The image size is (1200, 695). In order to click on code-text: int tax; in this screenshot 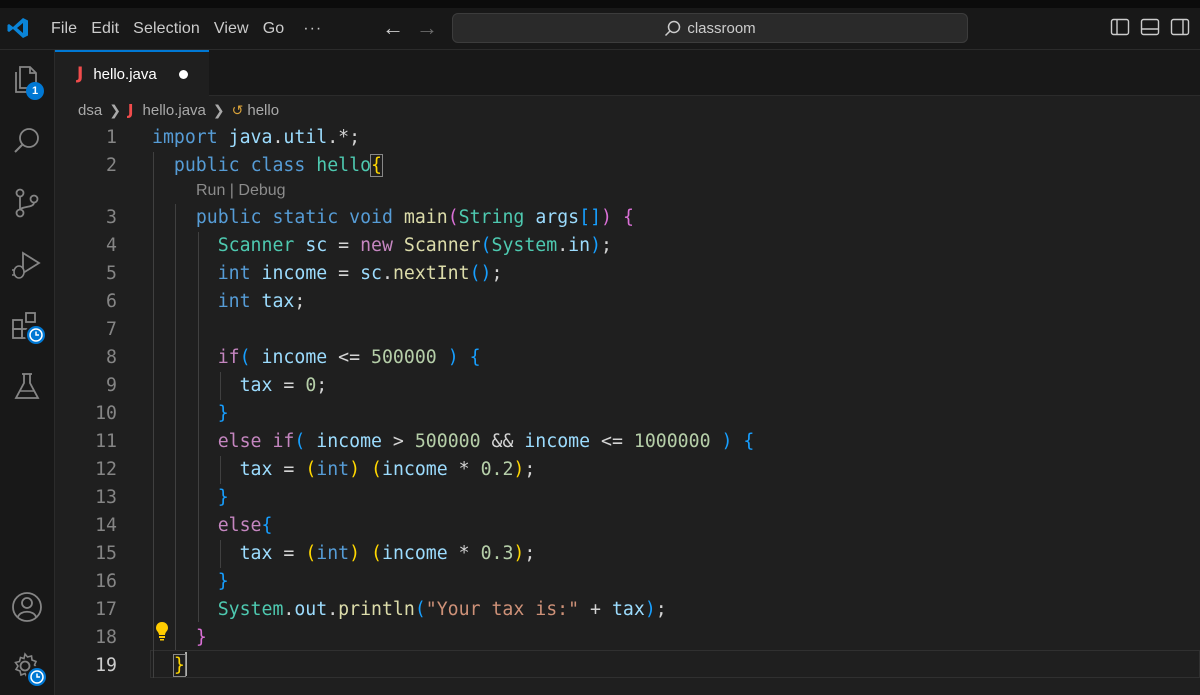, I will do `click(229, 302)`.